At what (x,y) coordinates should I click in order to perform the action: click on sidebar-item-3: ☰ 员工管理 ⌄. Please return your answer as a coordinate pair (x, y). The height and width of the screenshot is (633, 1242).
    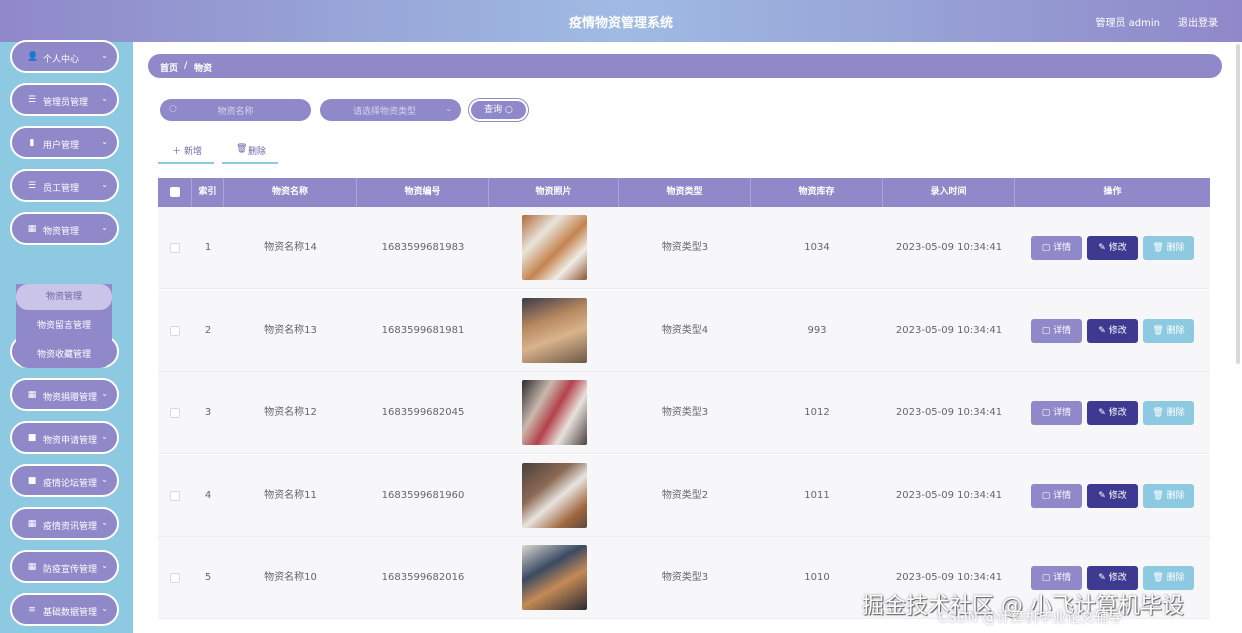
    Looking at the image, I should click on (64, 185).